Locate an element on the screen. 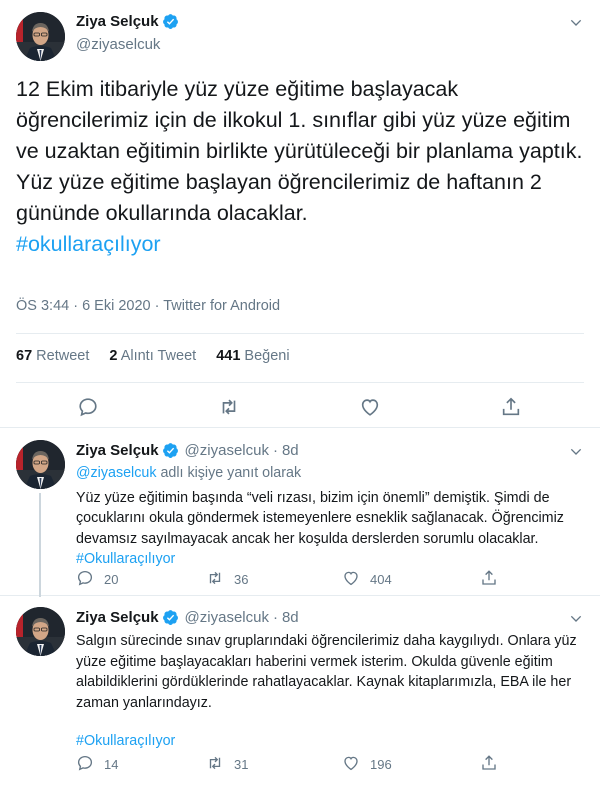 The width and height of the screenshot is (600, 786). hashtag-link: #okullaraçılıyor is located at coordinates (88, 244).